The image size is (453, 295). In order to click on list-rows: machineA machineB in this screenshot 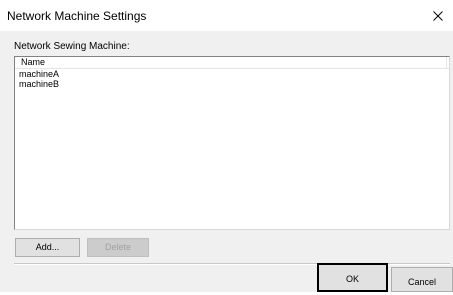, I will do `click(232, 79)`.